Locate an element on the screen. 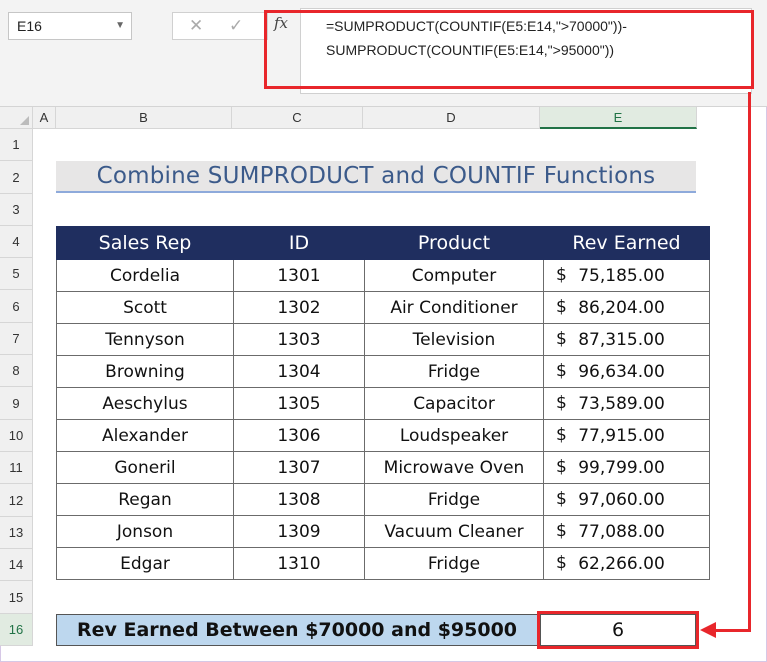  cell-rev-earned: $77,915.00 is located at coordinates (626, 435).